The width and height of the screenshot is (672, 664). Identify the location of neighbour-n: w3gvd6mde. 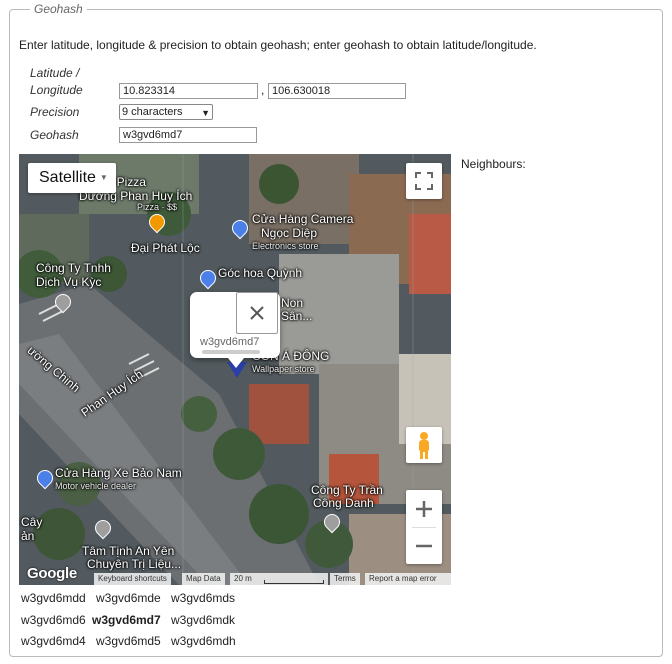
(128, 598).